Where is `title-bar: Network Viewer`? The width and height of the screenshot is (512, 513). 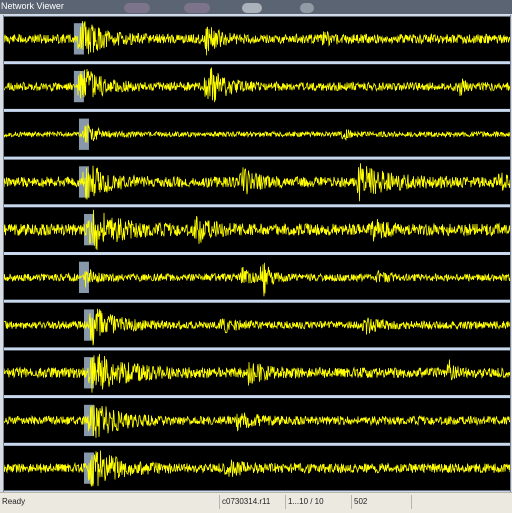
title-bar: Network Viewer is located at coordinates (256, 7).